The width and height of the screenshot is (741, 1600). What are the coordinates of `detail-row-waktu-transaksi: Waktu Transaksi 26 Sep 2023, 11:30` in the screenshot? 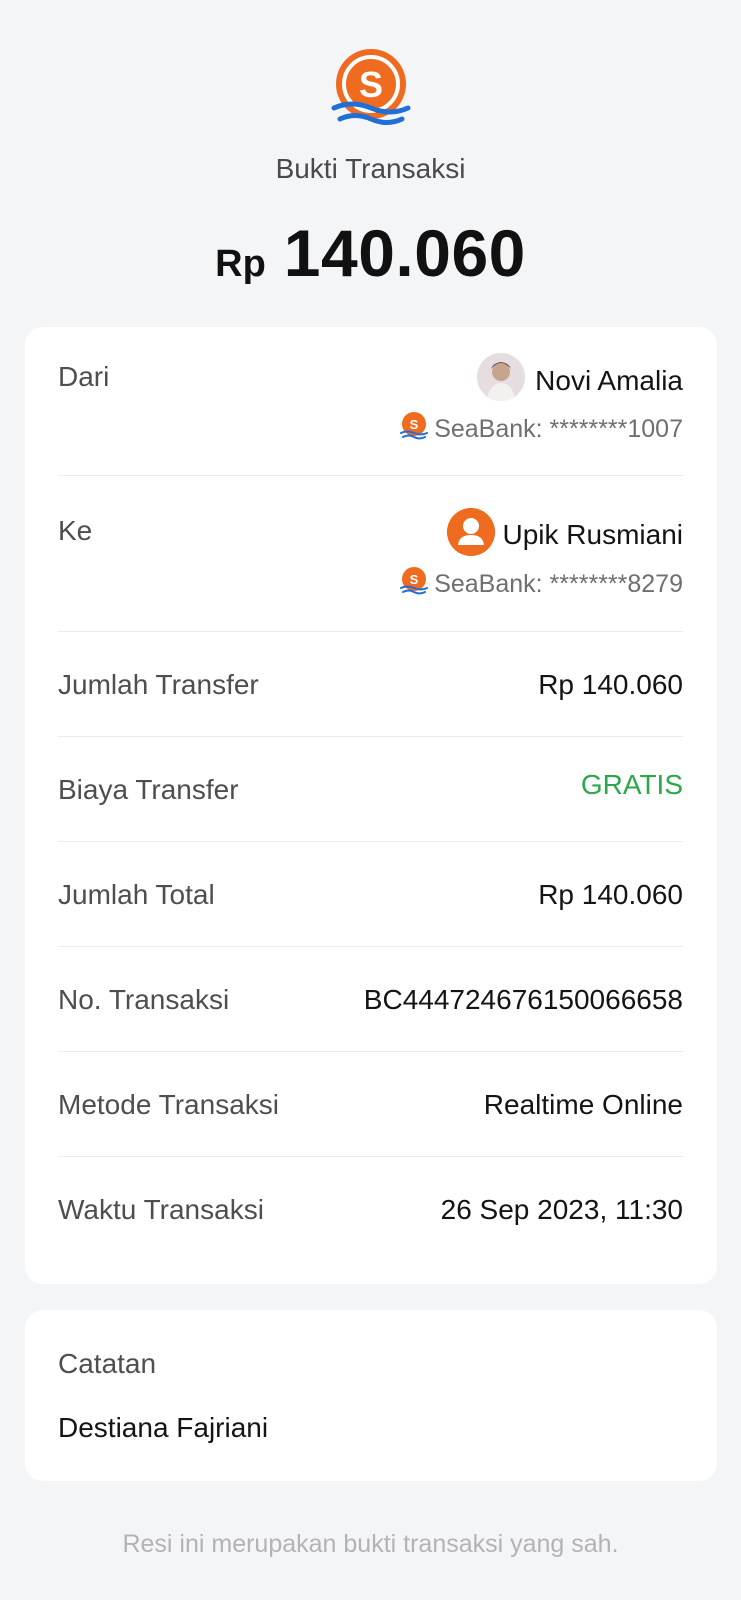 It's located at (370, 1208).